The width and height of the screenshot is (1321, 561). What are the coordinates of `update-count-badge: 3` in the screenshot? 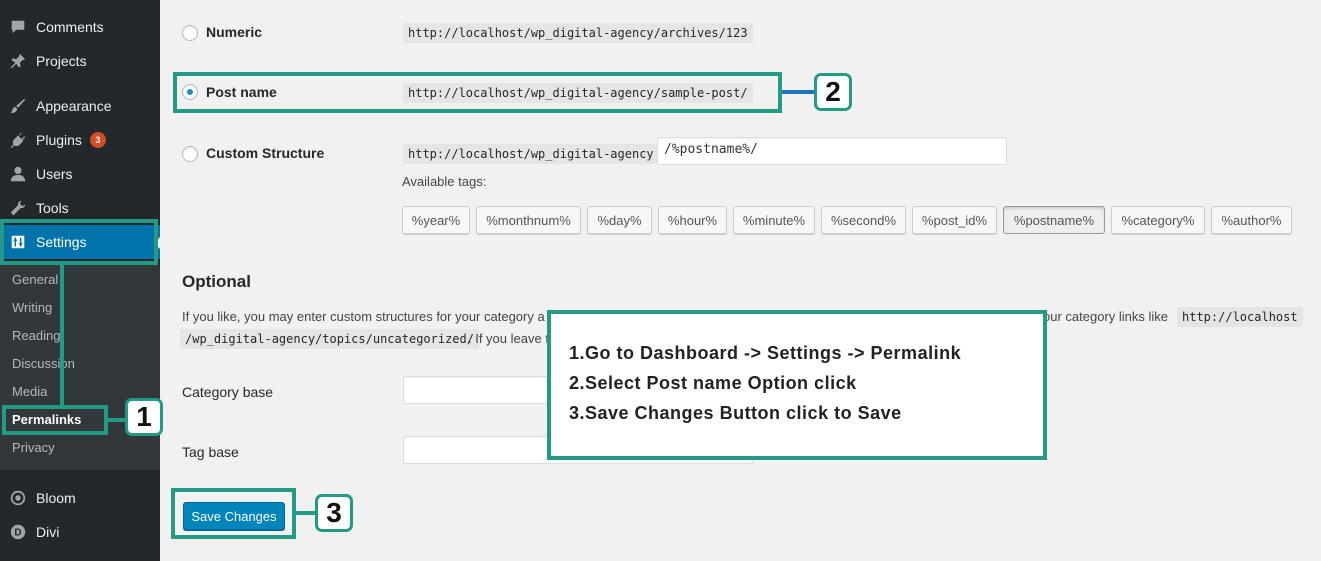 It's located at (97, 140).